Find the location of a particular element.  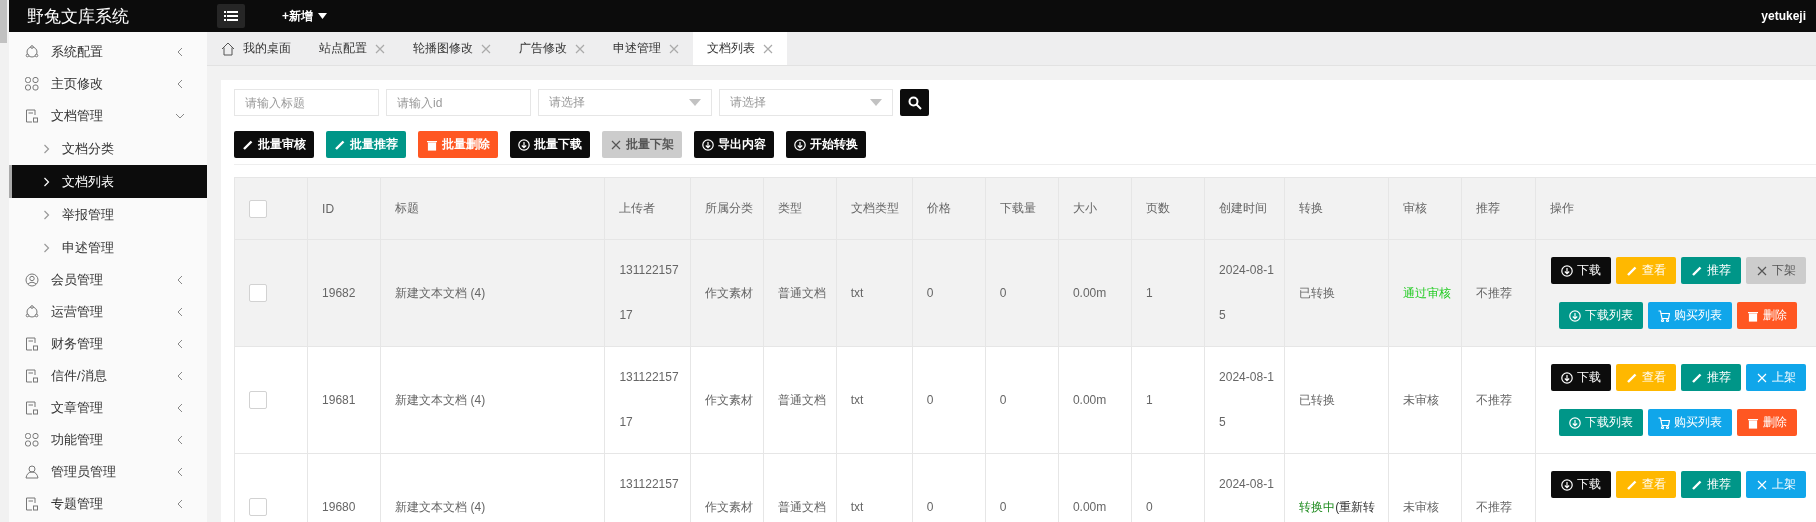

toolbar-button: 开始转换 is located at coordinates (826, 144).